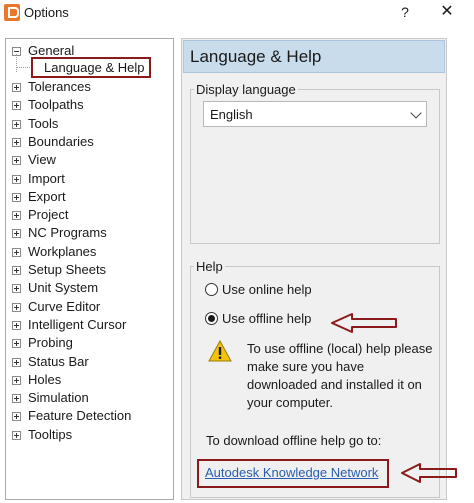 The width and height of the screenshot is (474, 503). I want to click on tree-item-curve-editor: Curve Editor, so click(86, 307).